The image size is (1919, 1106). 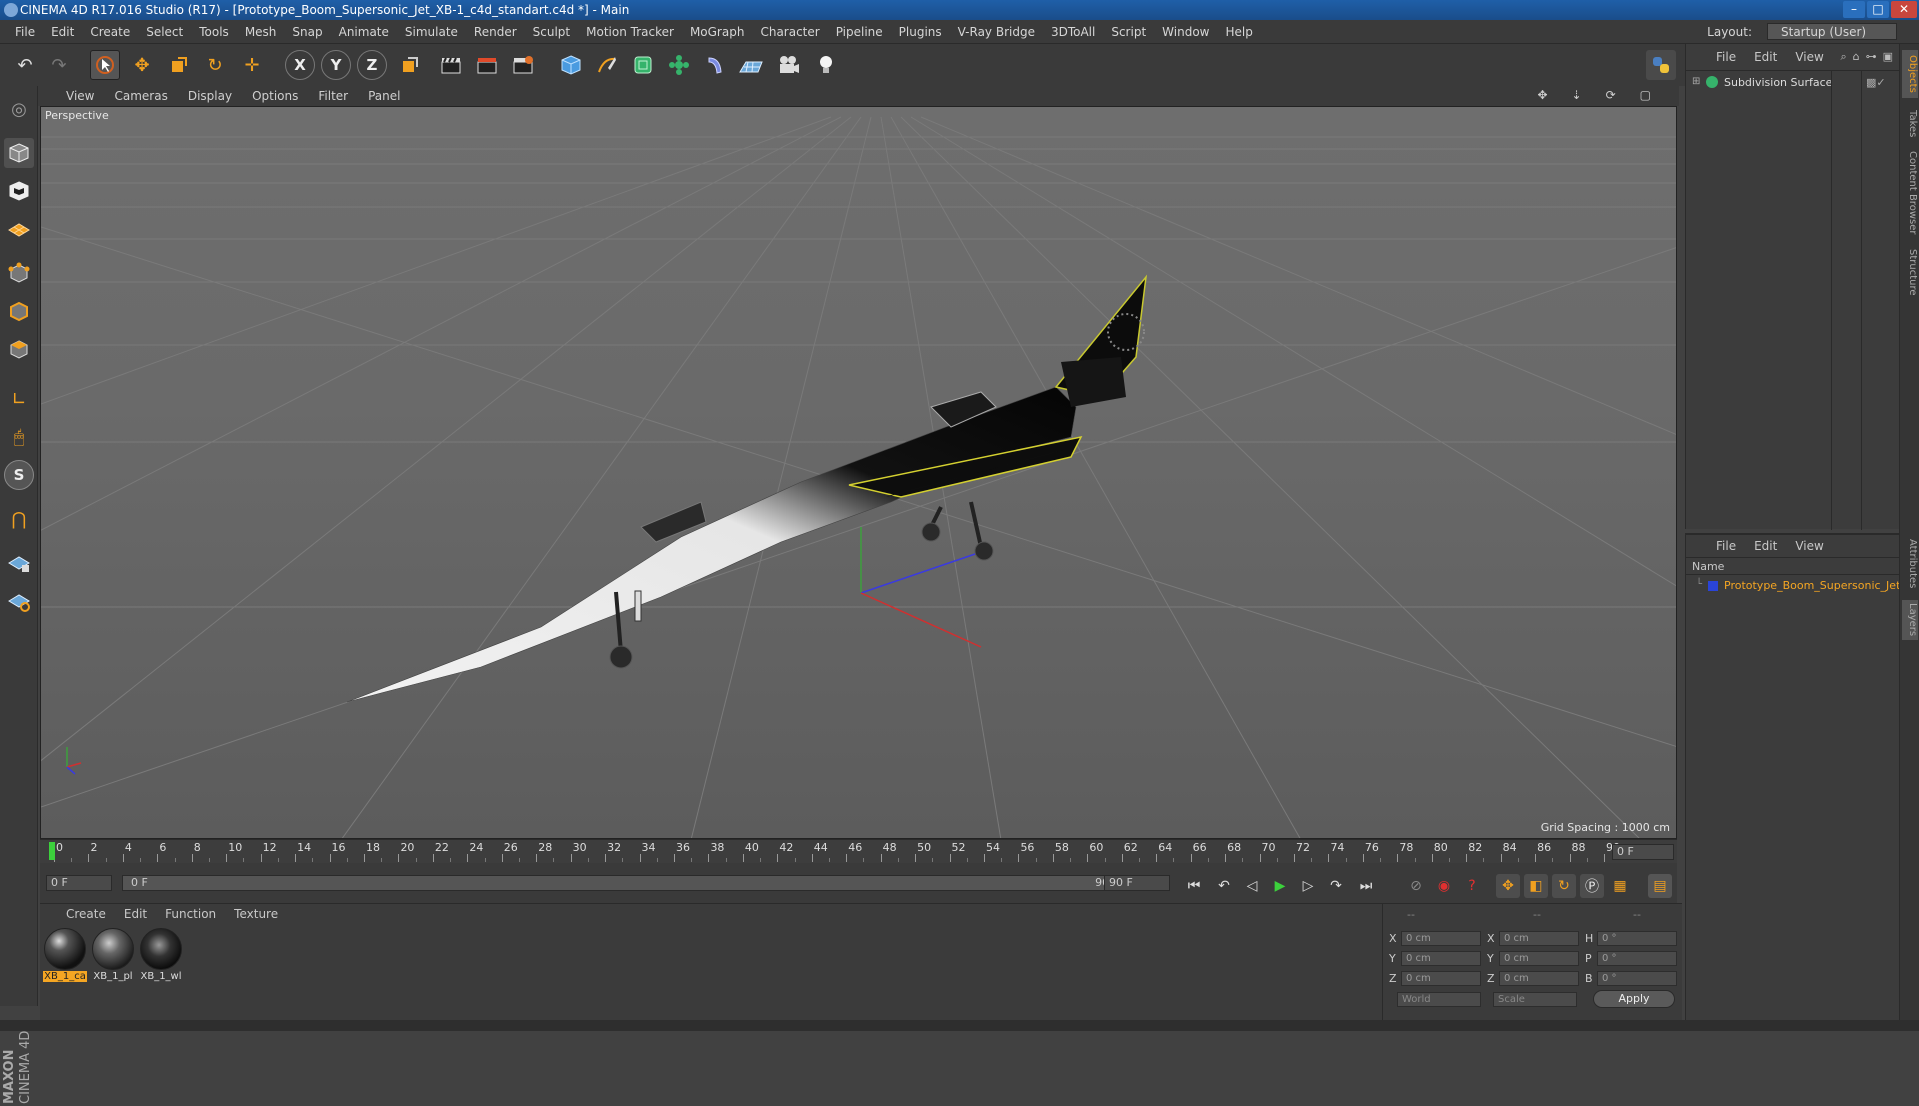 What do you see at coordinates (1416, 886) in the screenshot?
I see `record-keys-button: ⊘` at bounding box center [1416, 886].